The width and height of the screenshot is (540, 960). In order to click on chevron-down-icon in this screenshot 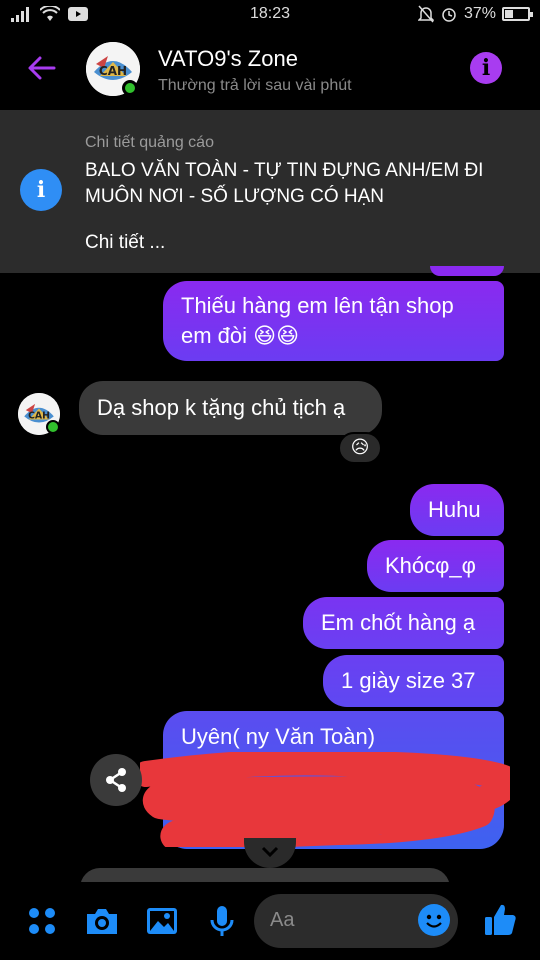, I will do `click(270, 852)`.